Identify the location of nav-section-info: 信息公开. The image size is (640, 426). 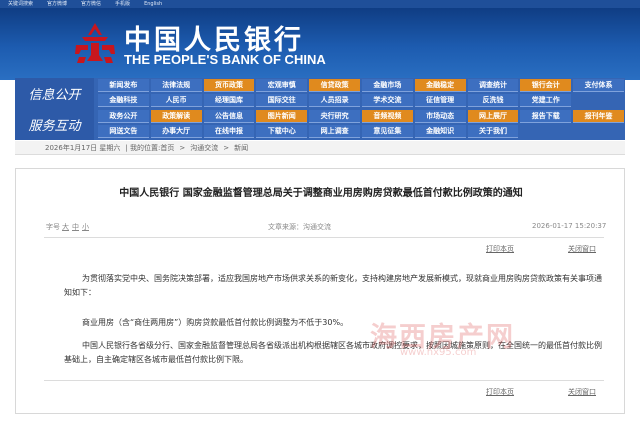
(54, 93).